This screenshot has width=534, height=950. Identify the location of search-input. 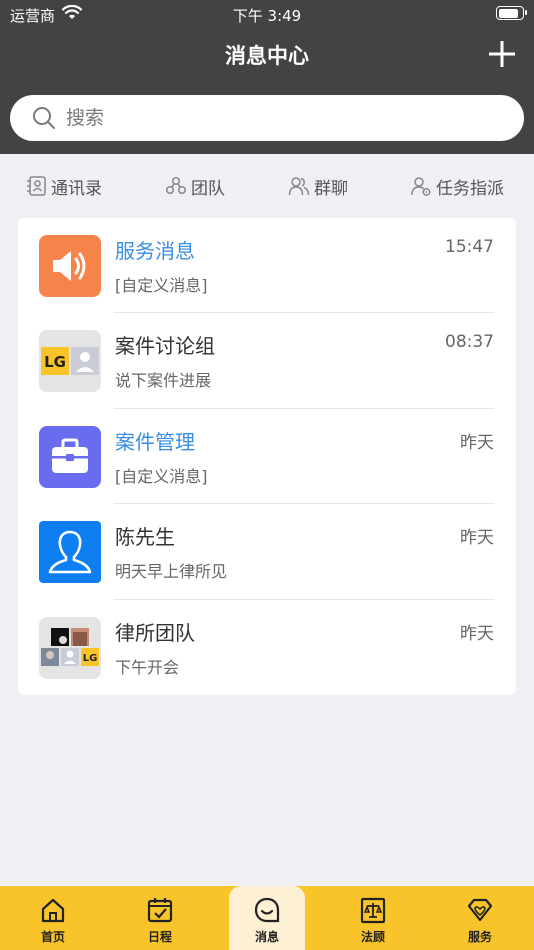
(276, 118).